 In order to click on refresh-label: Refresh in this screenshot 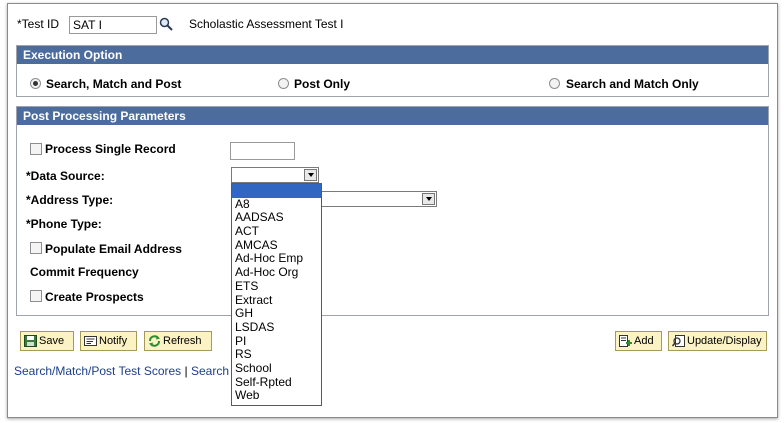, I will do `click(182, 341)`.